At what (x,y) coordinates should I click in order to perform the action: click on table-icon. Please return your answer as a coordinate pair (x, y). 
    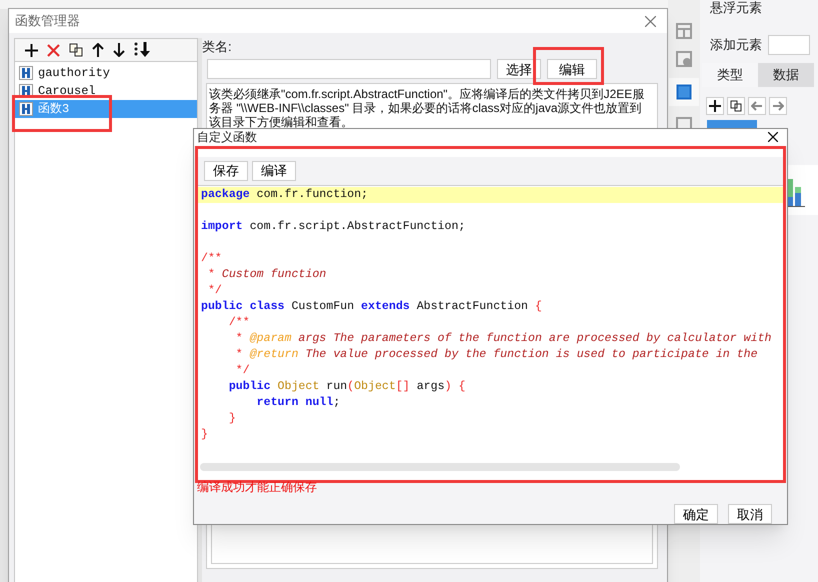
    Looking at the image, I should click on (684, 31).